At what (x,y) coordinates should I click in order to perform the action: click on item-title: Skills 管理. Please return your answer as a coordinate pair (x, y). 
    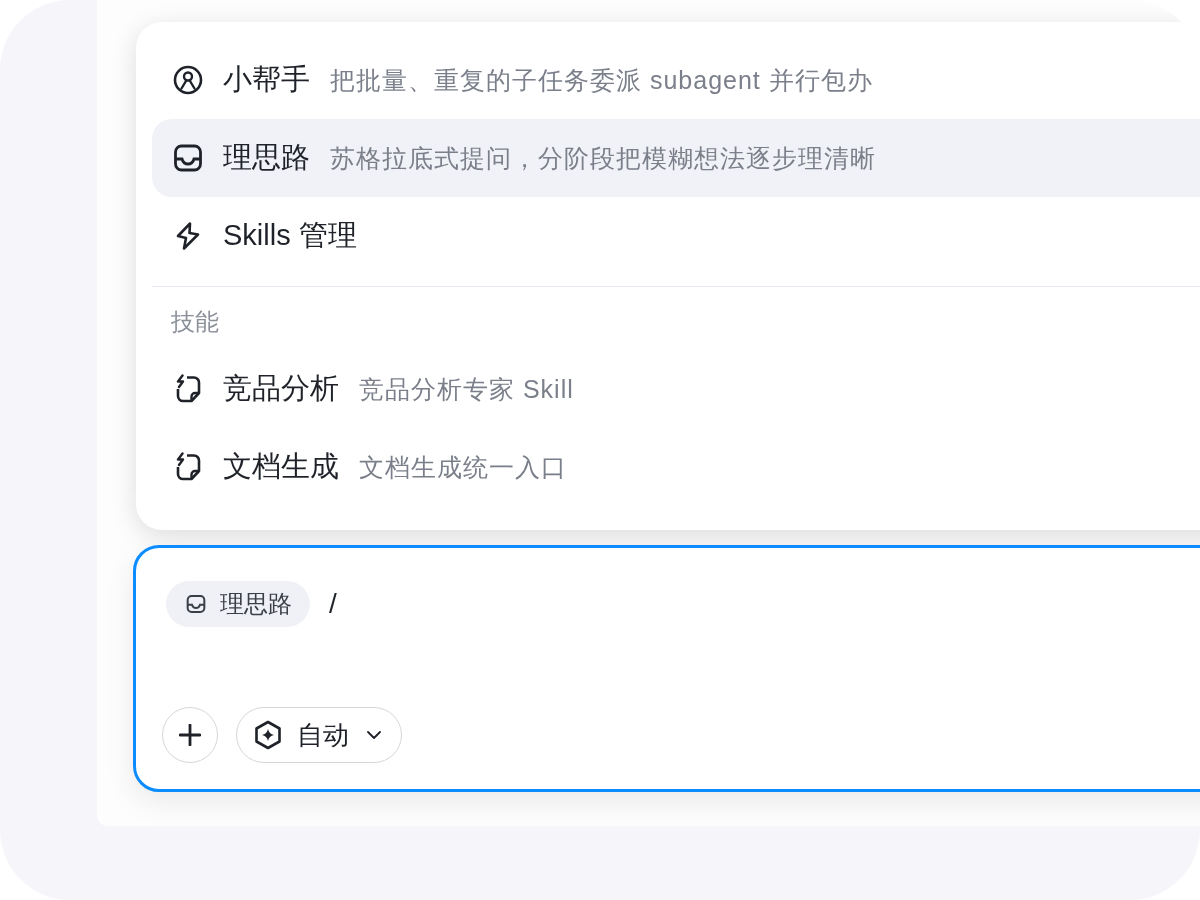
    Looking at the image, I should click on (290, 235).